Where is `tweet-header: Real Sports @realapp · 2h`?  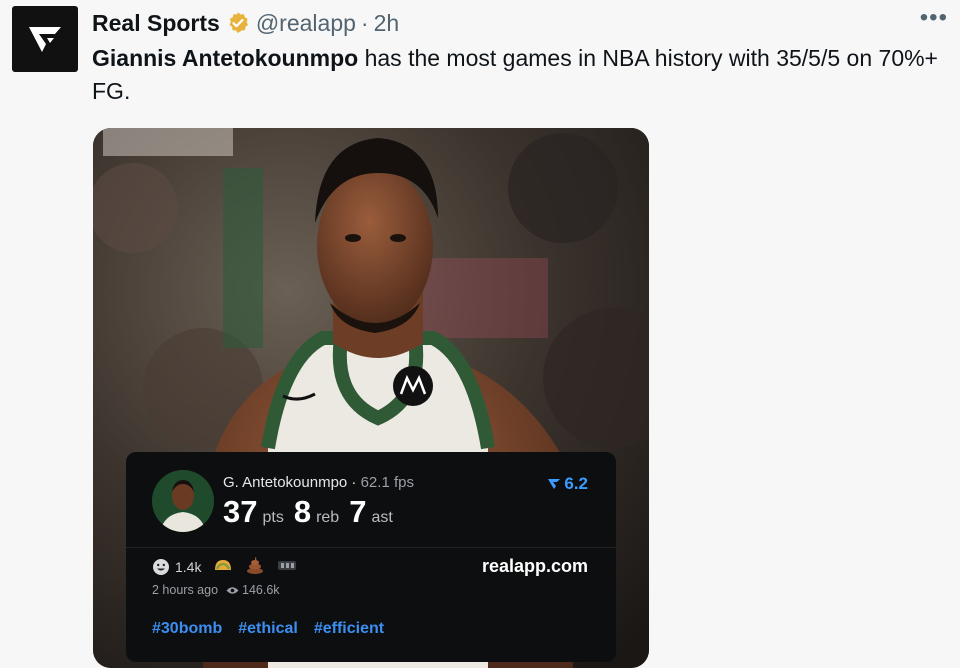 tweet-header: Real Sports @realapp · 2h is located at coordinates (526, 23).